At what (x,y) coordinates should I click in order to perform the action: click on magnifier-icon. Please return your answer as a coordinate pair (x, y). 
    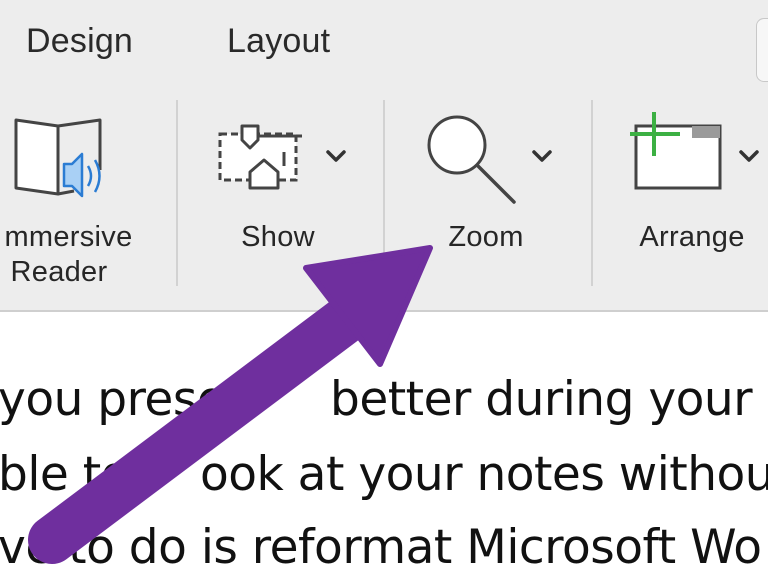
    Looking at the image, I should click on (471, 159).